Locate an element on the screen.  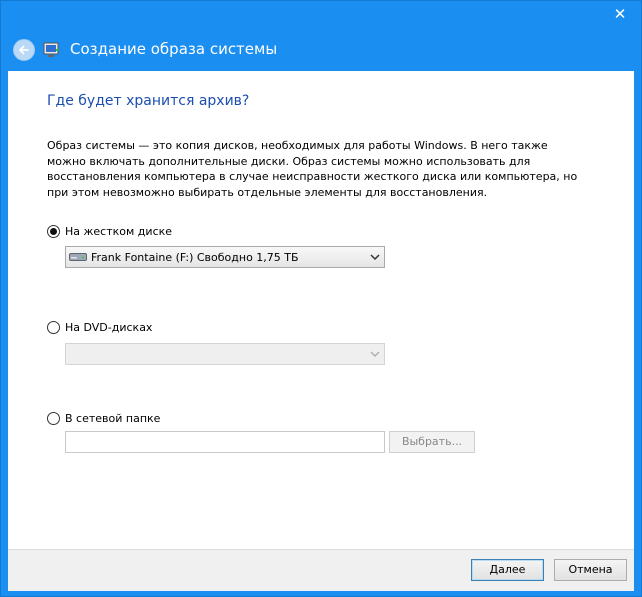
option-hard-disk: На жестком диске is located at coordinates (109, 231).